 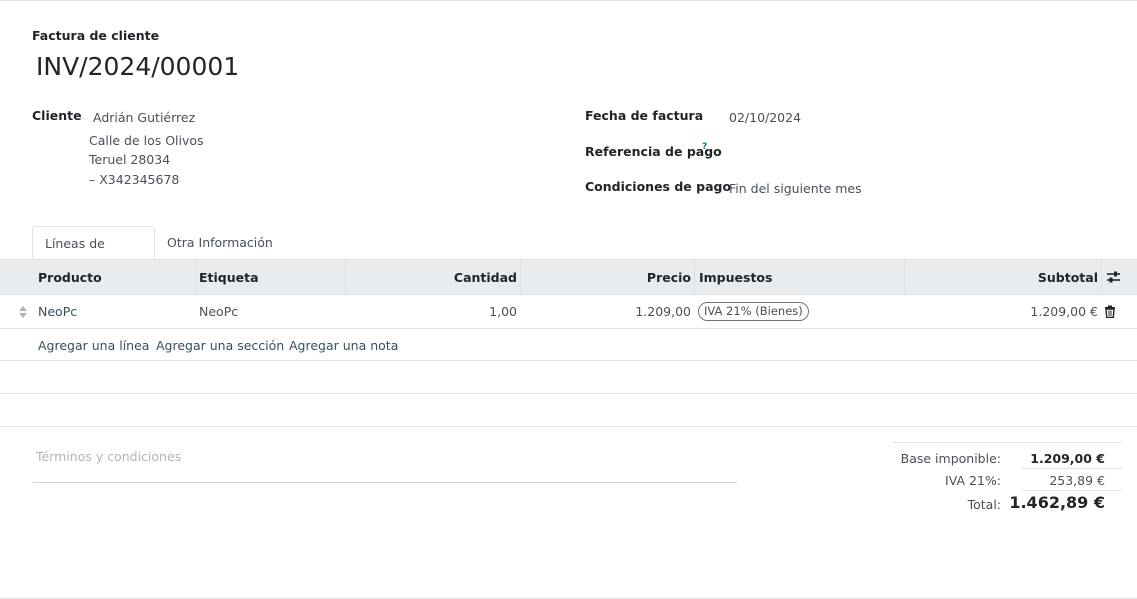 I want to click on document-type: Factura de cliente, so click(x=96, y=35).